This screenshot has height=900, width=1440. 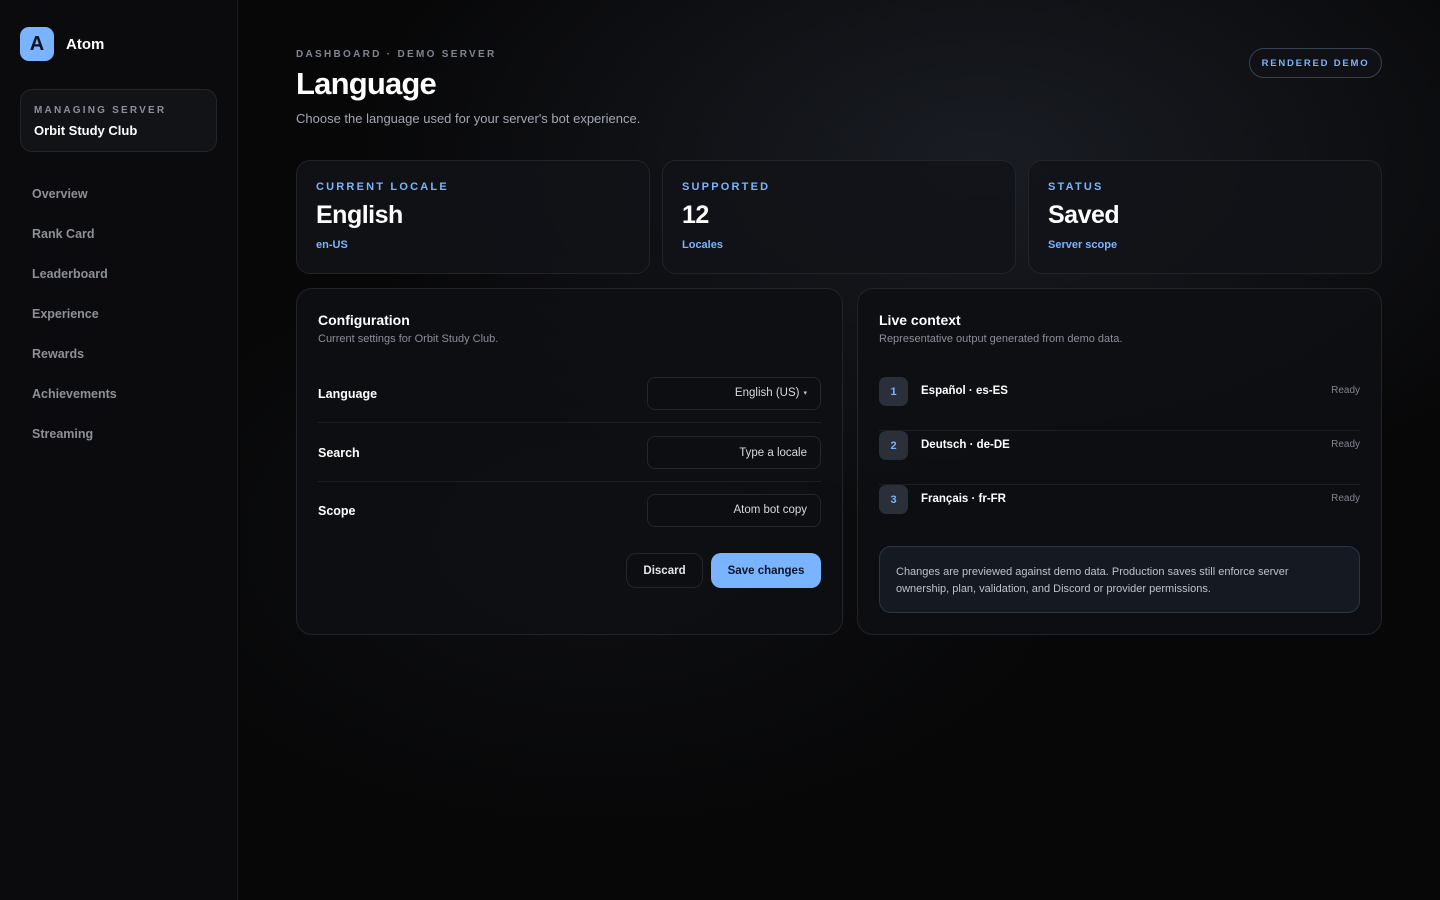 I want to click on list-item-number: 1, so click(x=893, y=391).